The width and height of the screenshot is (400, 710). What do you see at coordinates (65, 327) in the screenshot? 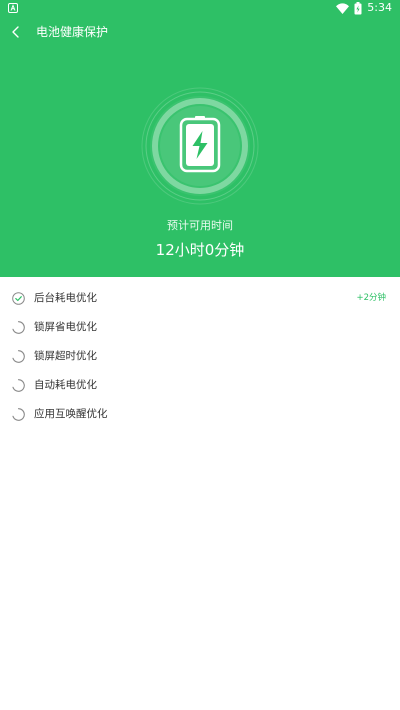
I see `task-label: 锁屏省电优化` at bounding box center [65, 327].